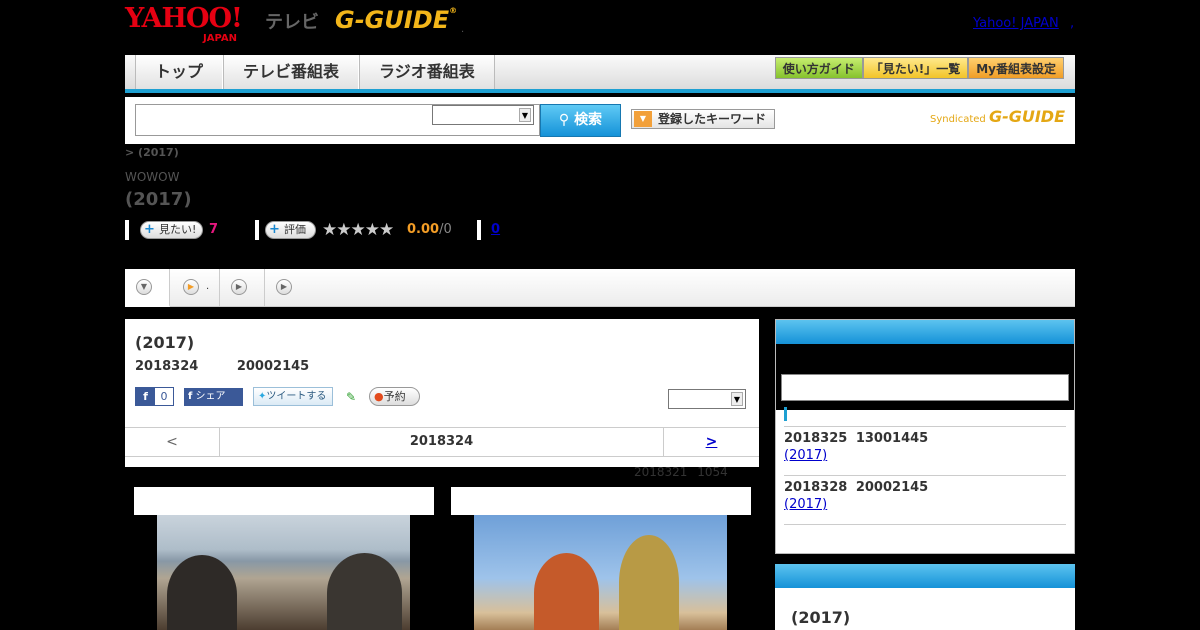 Image resolution: width=1200 pixels, height=630 pixels. I want to click on prev-day-button: <, so click(172, 442).